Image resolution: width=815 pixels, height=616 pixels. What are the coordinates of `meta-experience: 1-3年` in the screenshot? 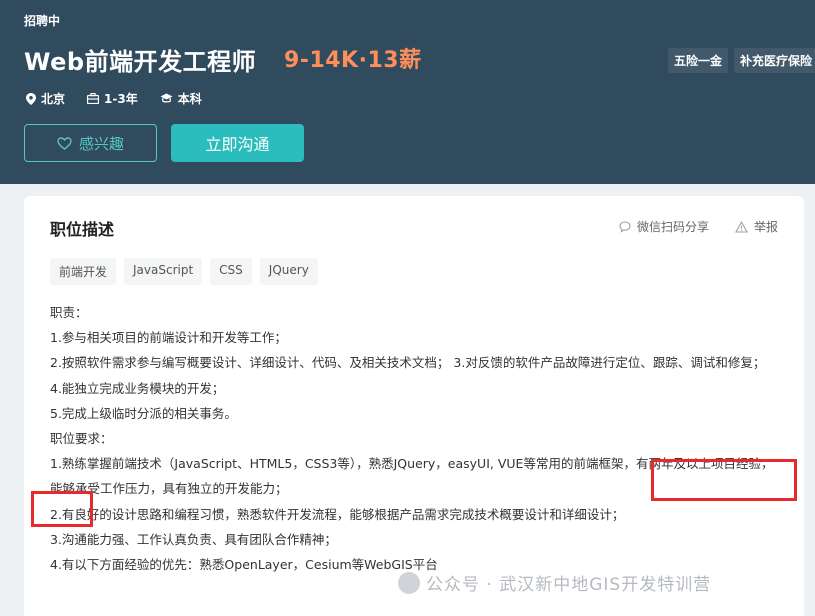 It's located at (112, 98).